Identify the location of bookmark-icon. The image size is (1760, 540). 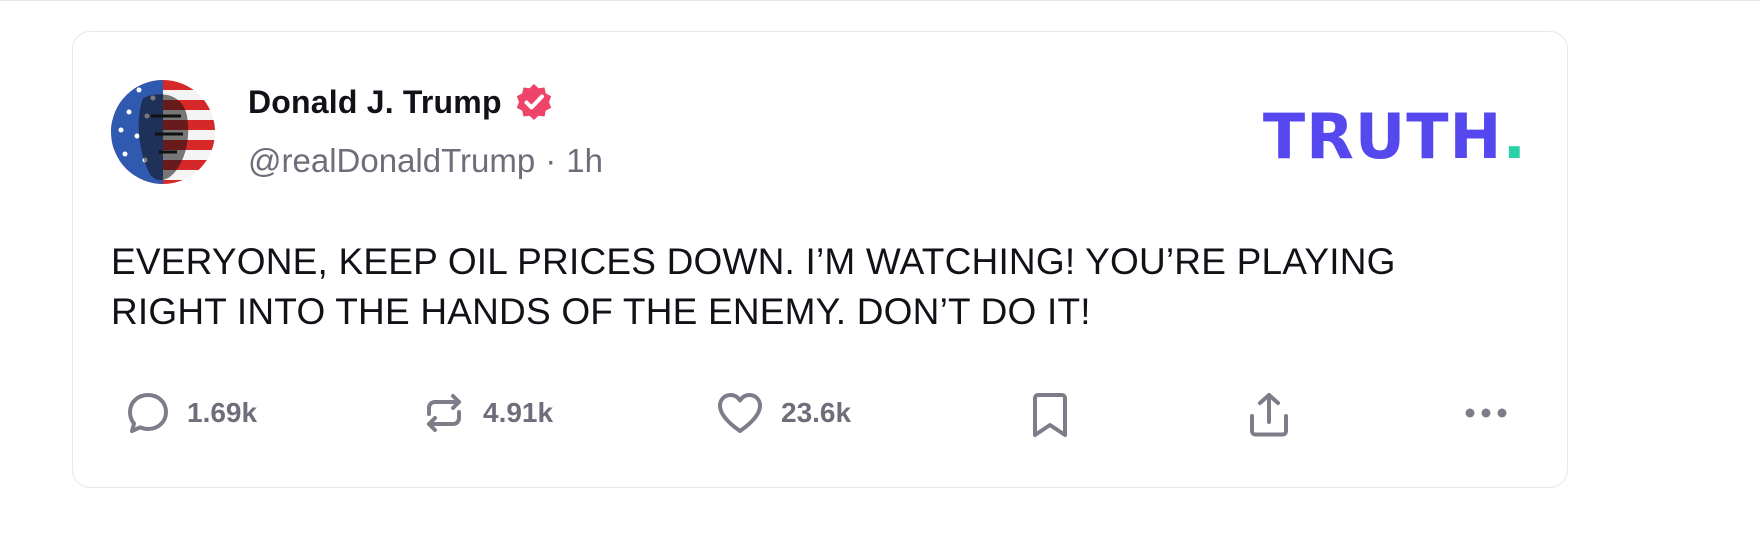
(1050, 415).